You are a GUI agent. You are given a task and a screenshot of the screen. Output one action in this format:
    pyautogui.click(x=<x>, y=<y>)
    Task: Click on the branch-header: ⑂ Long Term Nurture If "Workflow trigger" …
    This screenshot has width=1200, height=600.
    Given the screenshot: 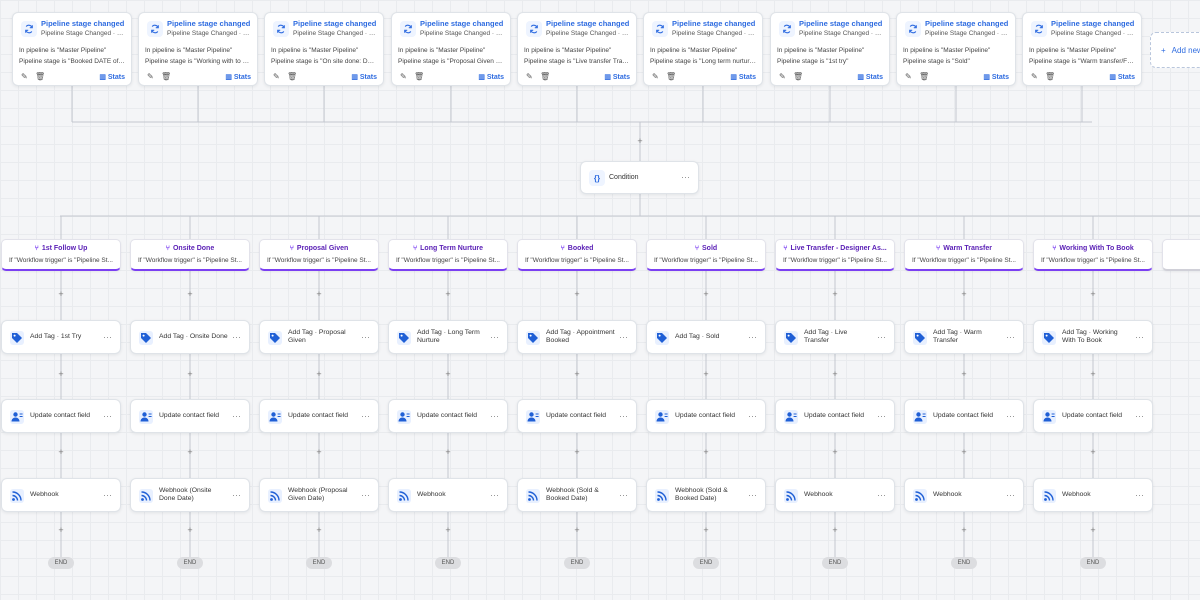 What is the action you would take?
    pyautogui.click(x=448, y=255)
    